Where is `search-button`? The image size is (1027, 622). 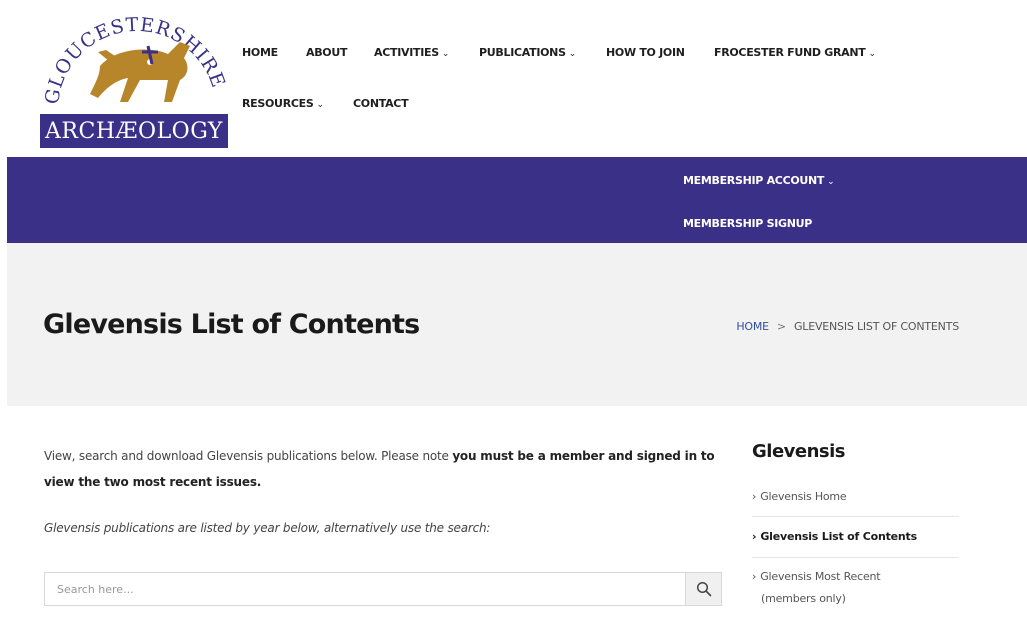
search-button is located at coordinates (703, 589).